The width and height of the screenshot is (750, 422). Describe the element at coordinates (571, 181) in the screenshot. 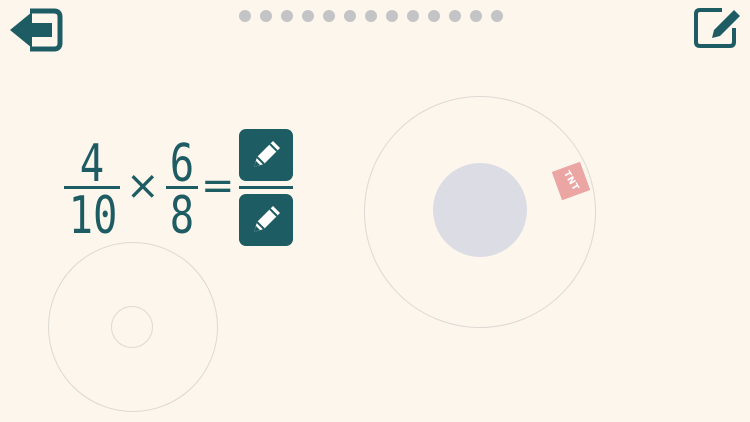

I see `tnt-label: TNT` at that location.